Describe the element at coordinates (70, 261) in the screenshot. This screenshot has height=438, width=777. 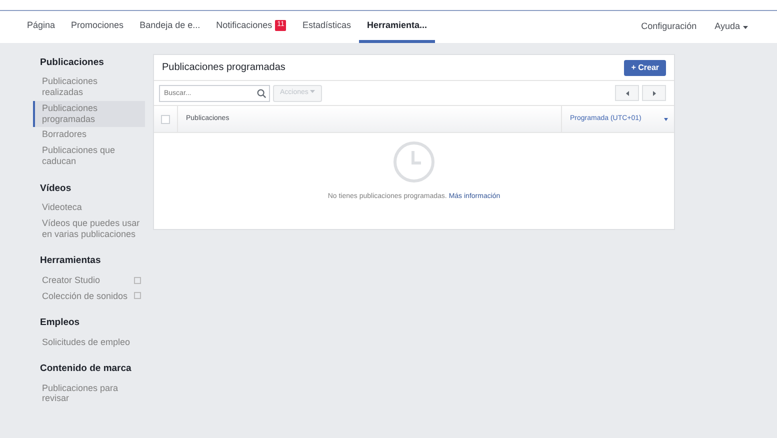
I see `sidebar-heading: Herramientas` at that location.